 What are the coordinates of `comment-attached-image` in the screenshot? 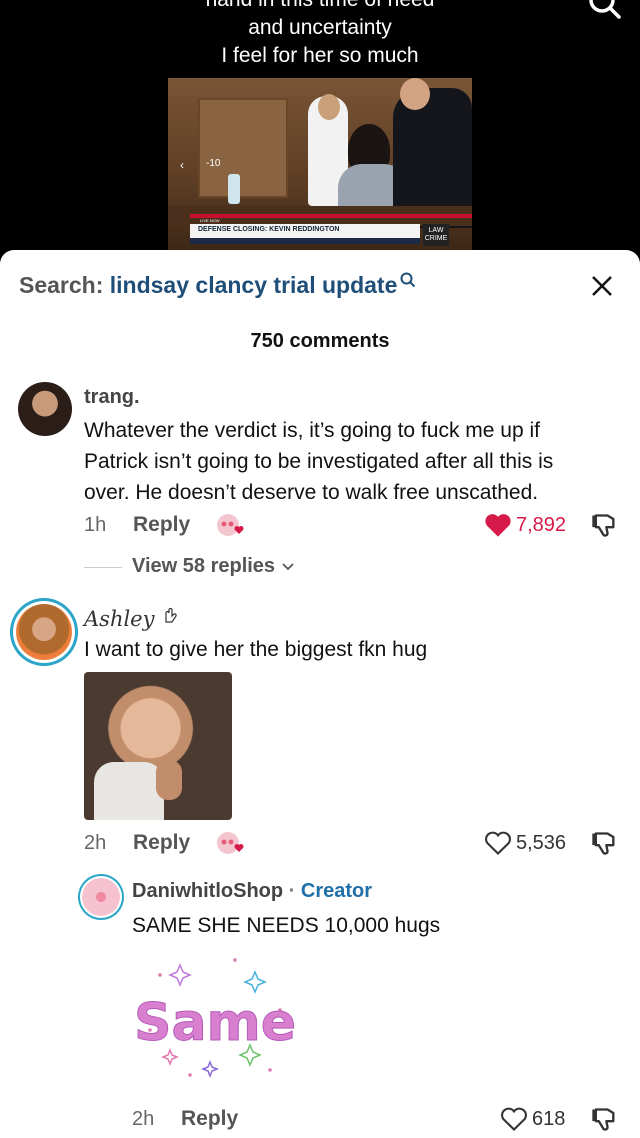 It's located at (158, 746).